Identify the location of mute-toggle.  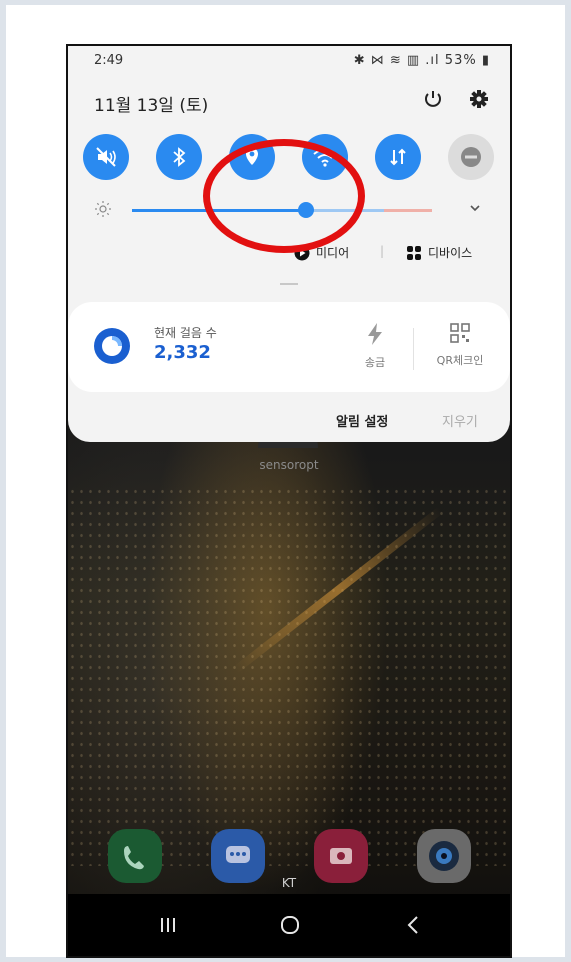
(106, 157).